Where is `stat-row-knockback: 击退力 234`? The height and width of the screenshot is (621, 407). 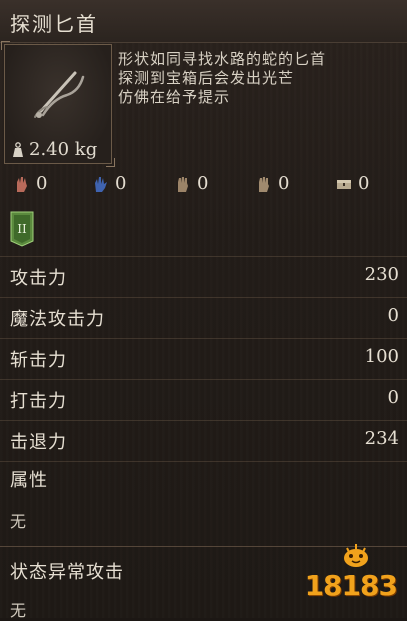 stat-row-knockback: 击退力 234 is located at coordinates (203, 441).